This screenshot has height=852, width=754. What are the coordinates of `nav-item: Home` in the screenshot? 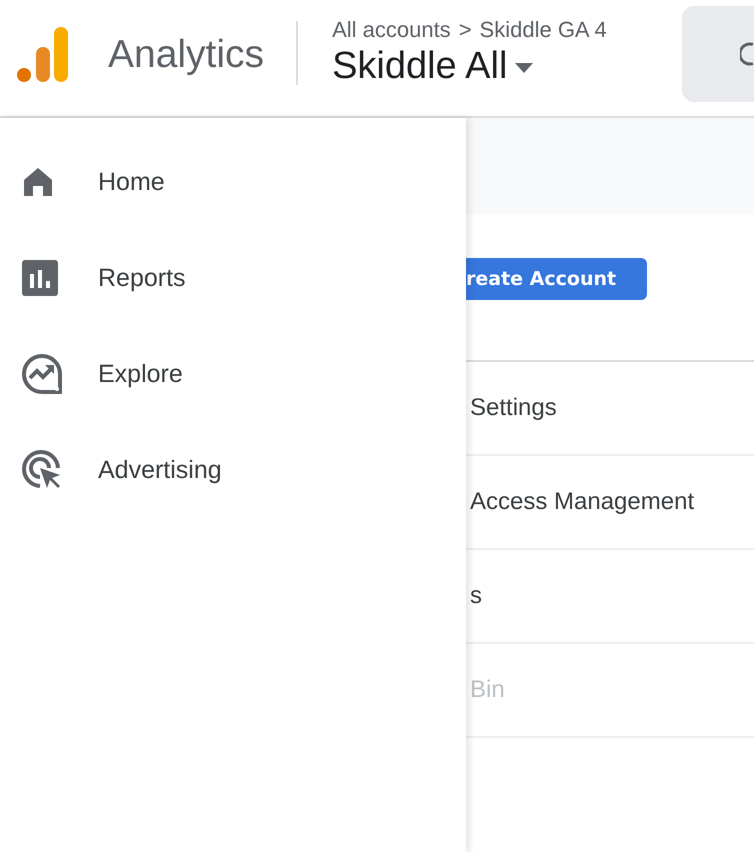 It's located at (141, 182).